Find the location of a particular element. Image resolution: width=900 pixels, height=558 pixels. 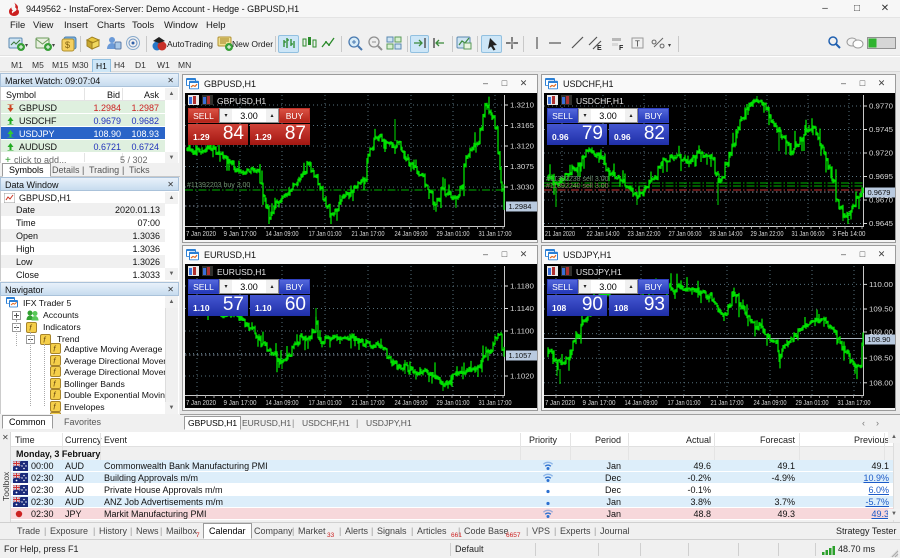

svg-text: 108.00 is located at coordinates (881, 382).